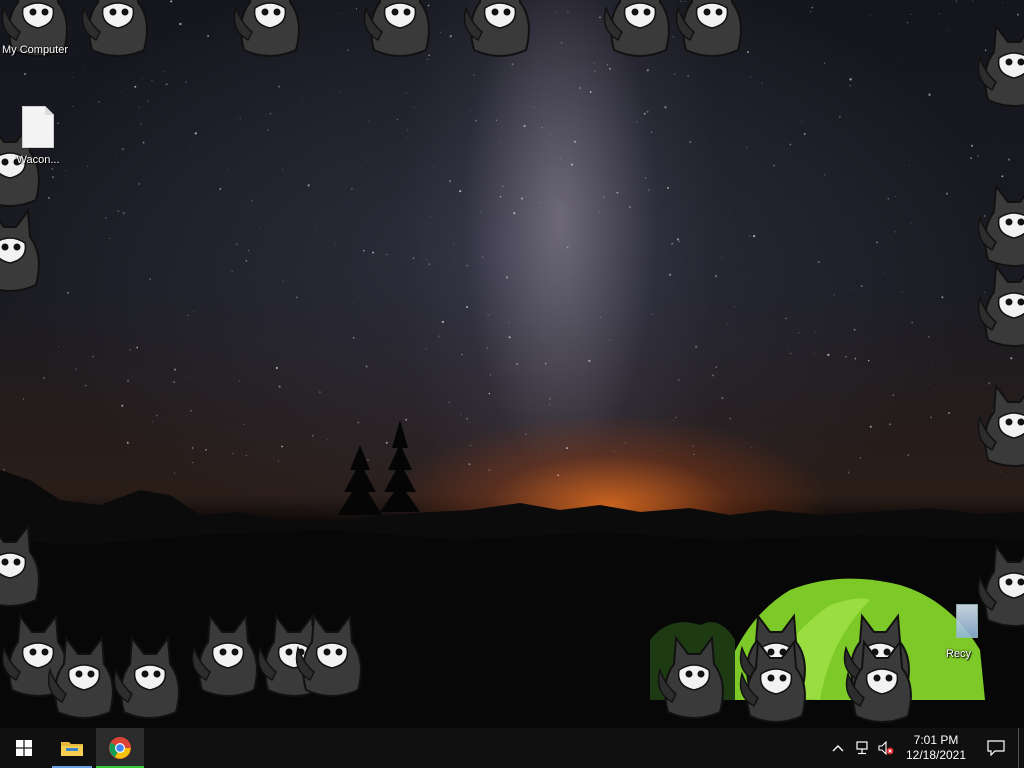 The image size is (1024, 768). I want to click on taskbar-clock: 7:01 PM 12/18/2021, so click(936, 748).